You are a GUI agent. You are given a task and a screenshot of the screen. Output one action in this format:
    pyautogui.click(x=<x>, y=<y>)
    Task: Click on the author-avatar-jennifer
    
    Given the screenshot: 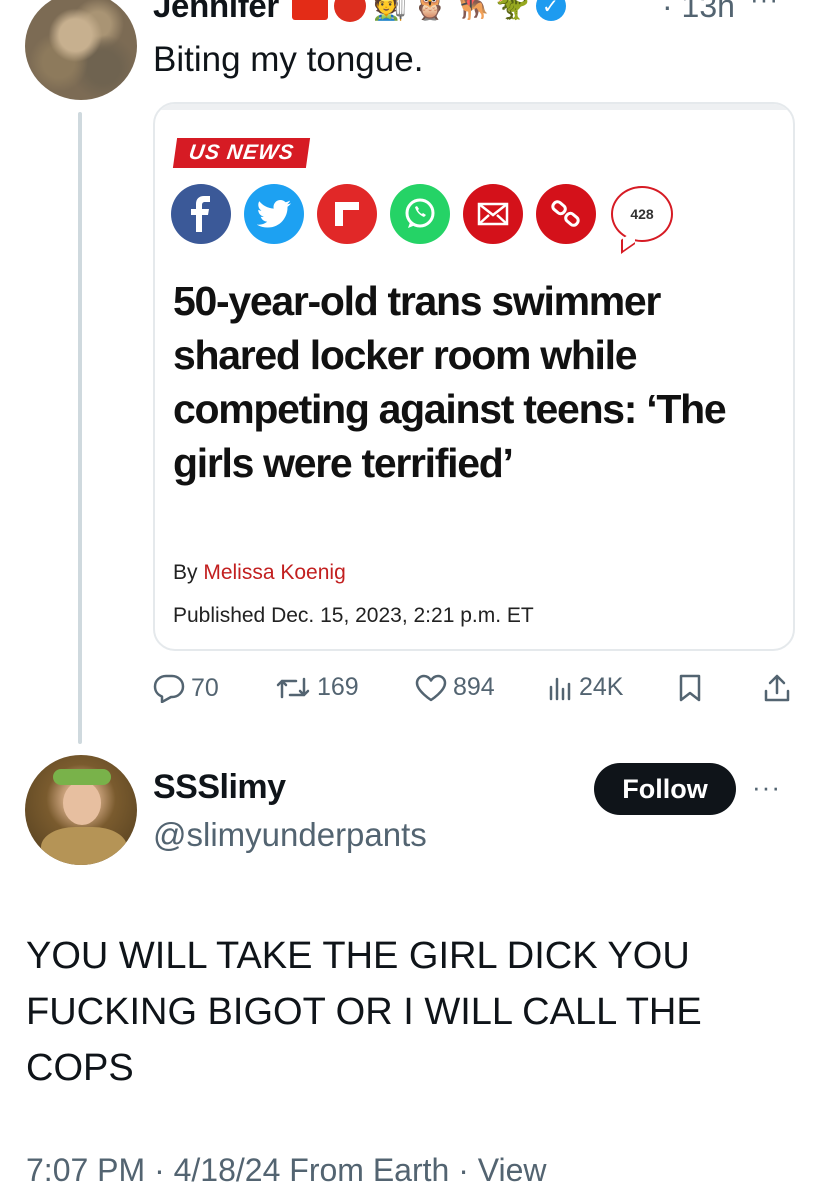 What is the action you would take?
    pyautogui.click(x=81, y=50)
    